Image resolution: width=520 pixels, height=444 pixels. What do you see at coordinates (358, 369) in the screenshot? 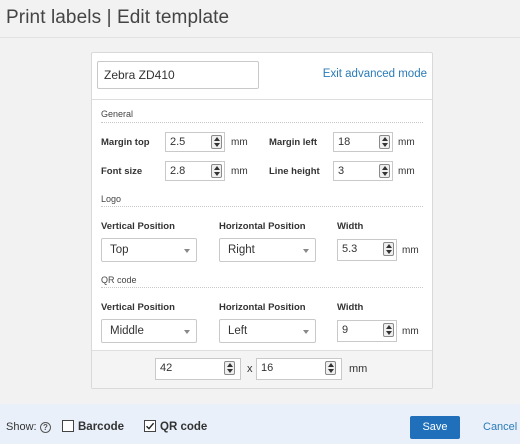
I see `label-size-unit: mm` at bounding box center [358, 369].